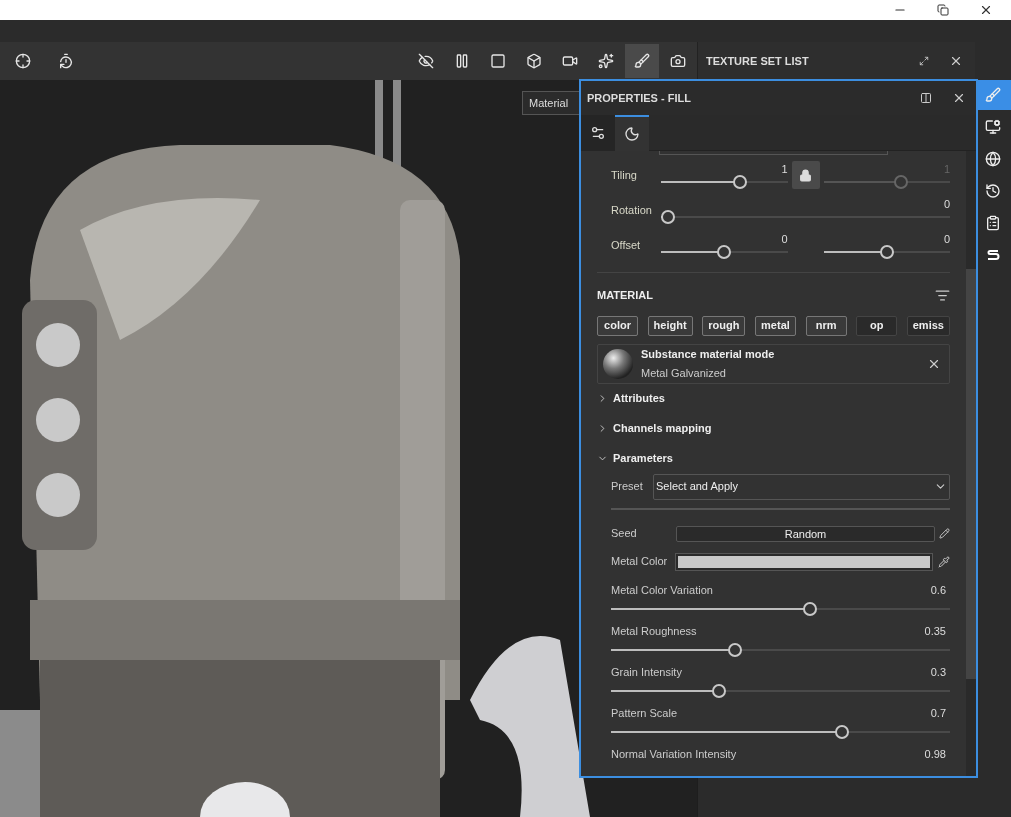 The height and width of the screenshot is (817, 1011). What do you see at coordinates (66, 61) in the screenshot?
I see `reset-icon` at bounding box center [66, 61].